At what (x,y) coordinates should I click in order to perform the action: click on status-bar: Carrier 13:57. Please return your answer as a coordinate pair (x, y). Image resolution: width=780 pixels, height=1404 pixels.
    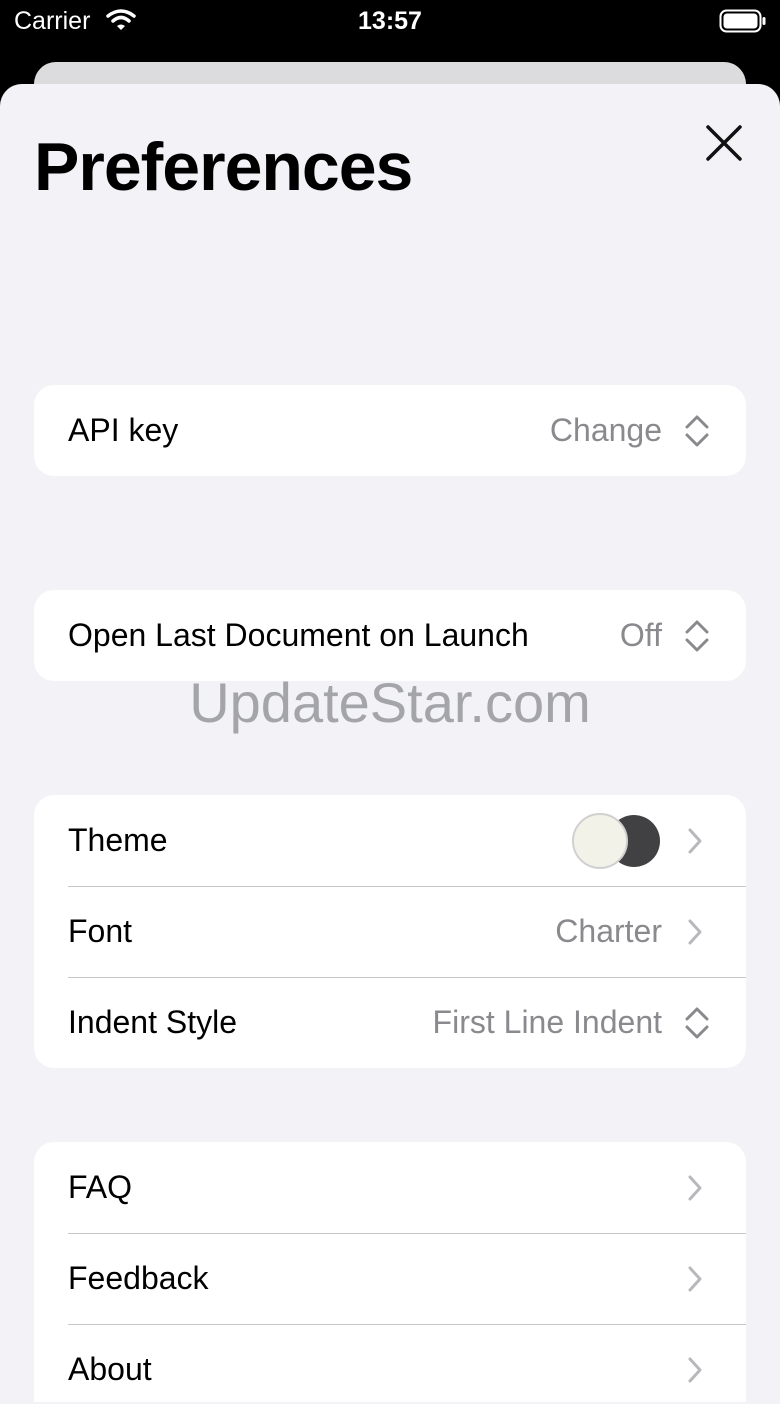
    Looking at the image, I should click on (390, 23).